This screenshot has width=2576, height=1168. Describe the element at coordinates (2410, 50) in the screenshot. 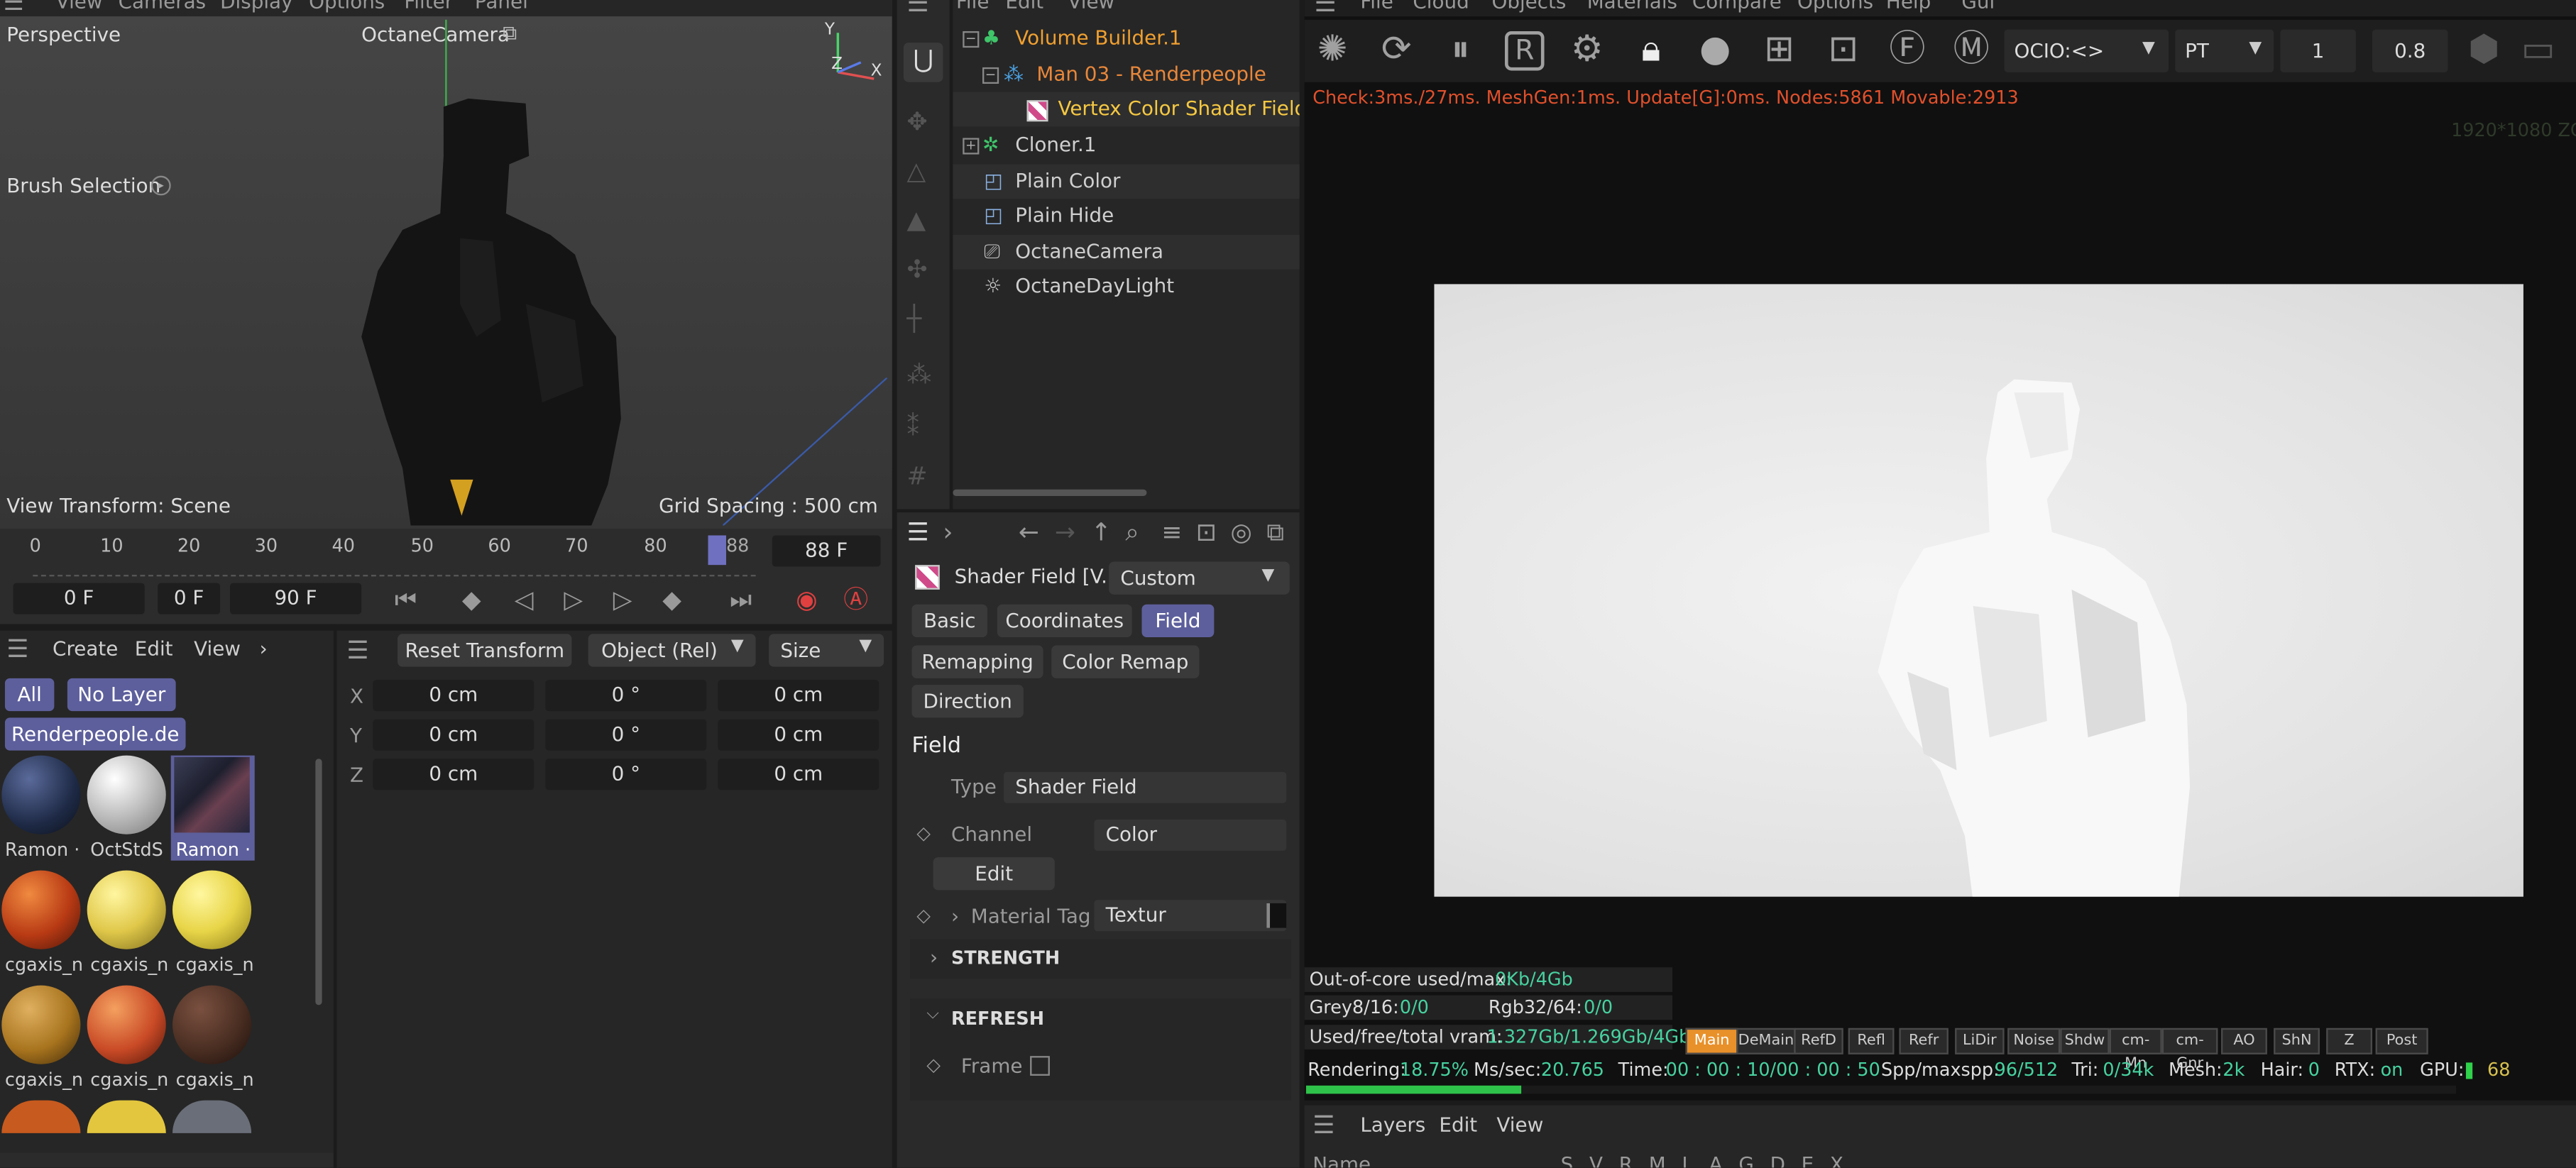

I see `value-b-field: 0.8` at that location.